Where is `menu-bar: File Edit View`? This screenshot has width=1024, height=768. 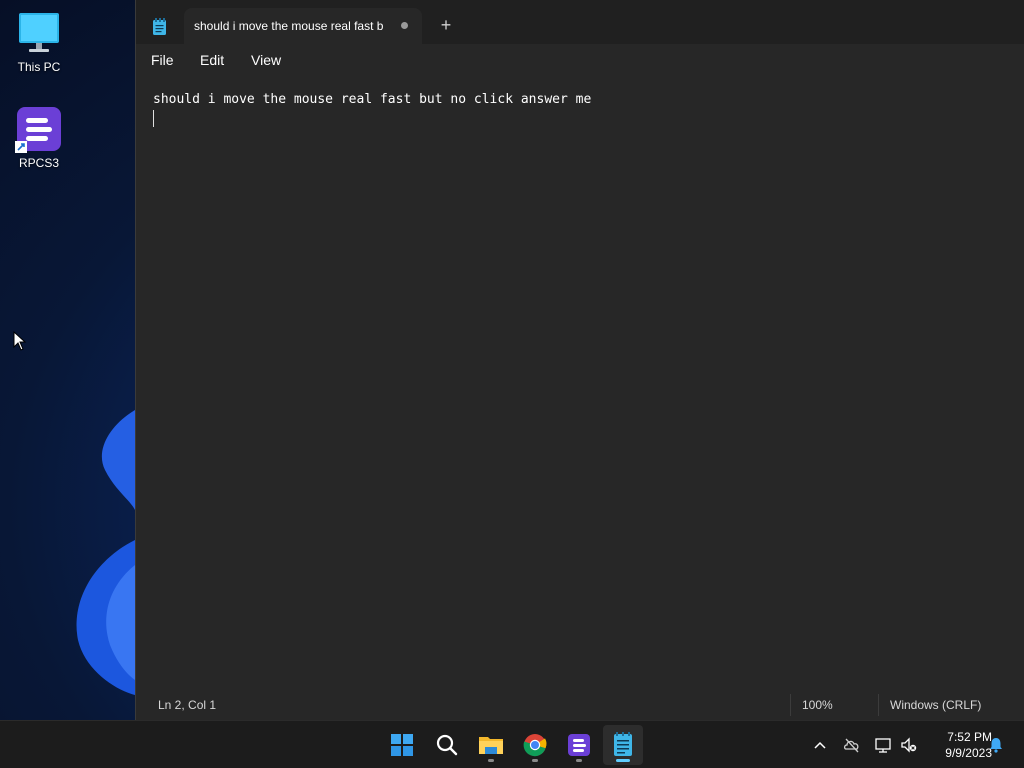
menu-bar: File Edit View is located at coordinates (580, 60).